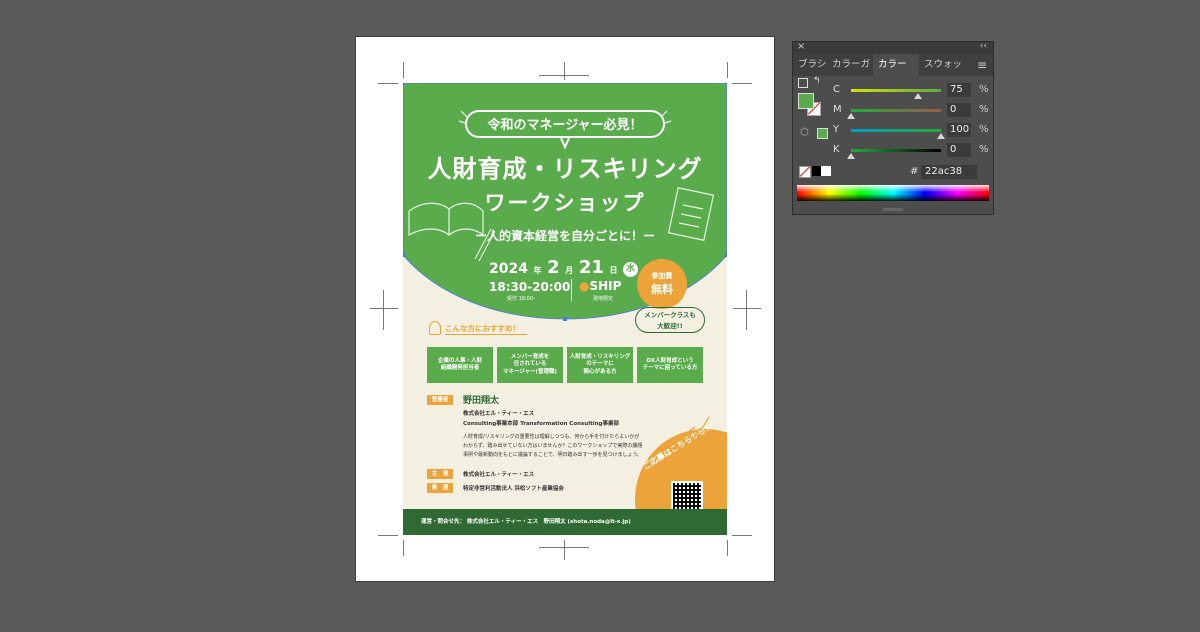  Describe the element at coordinates (564, 267) in the screenshot. I see `event-date: 2024 年 2 月 21 日 水` at that location.